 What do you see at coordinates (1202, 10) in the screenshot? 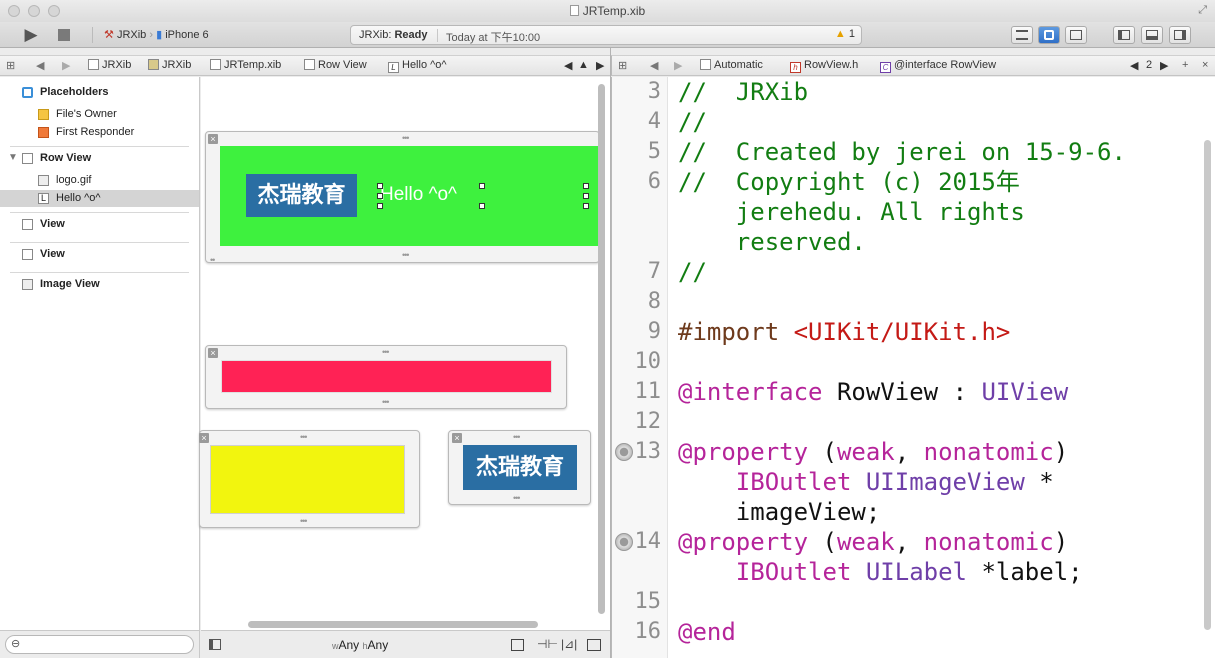
I see `fullscreen-icon: ⤢` at bounding box center [1202, 10].